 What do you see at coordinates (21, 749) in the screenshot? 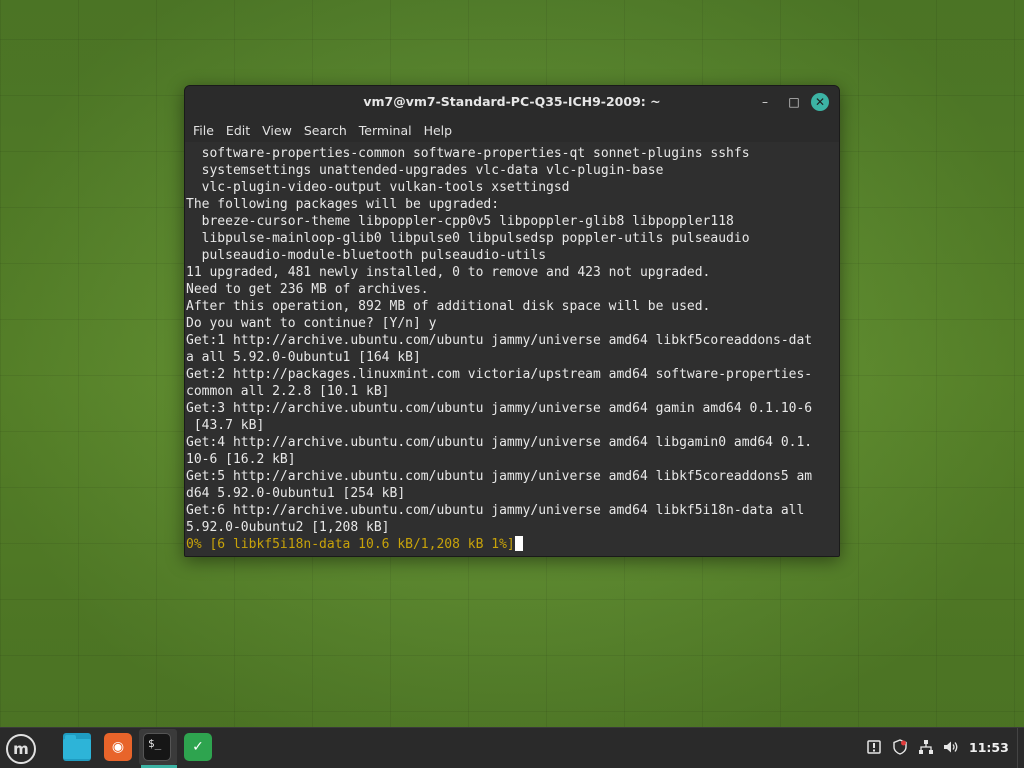
I see `linux-mint-menu-icon: m` at bounding box center [21, 749].